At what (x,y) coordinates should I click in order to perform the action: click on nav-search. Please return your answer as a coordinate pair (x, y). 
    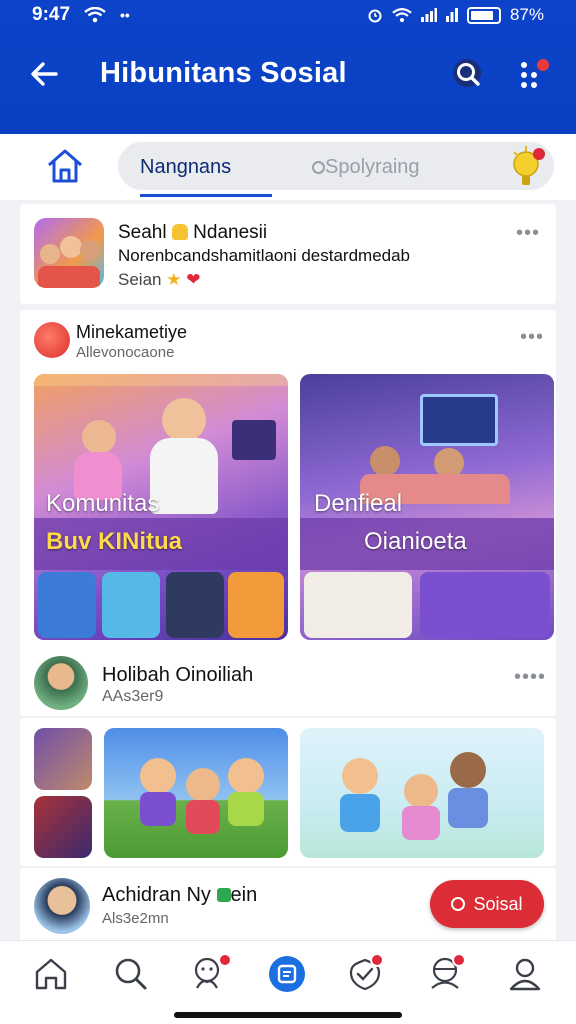
    Looking at the image, I should click on (131, 974).